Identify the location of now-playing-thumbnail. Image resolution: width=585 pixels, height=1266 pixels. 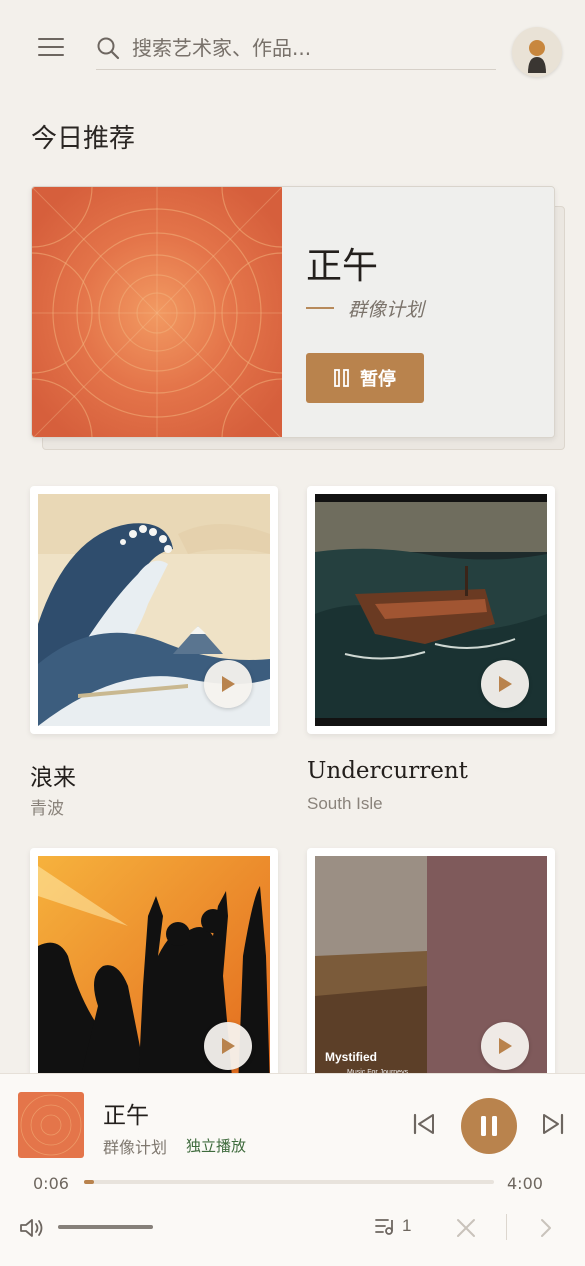
(51, 1125).